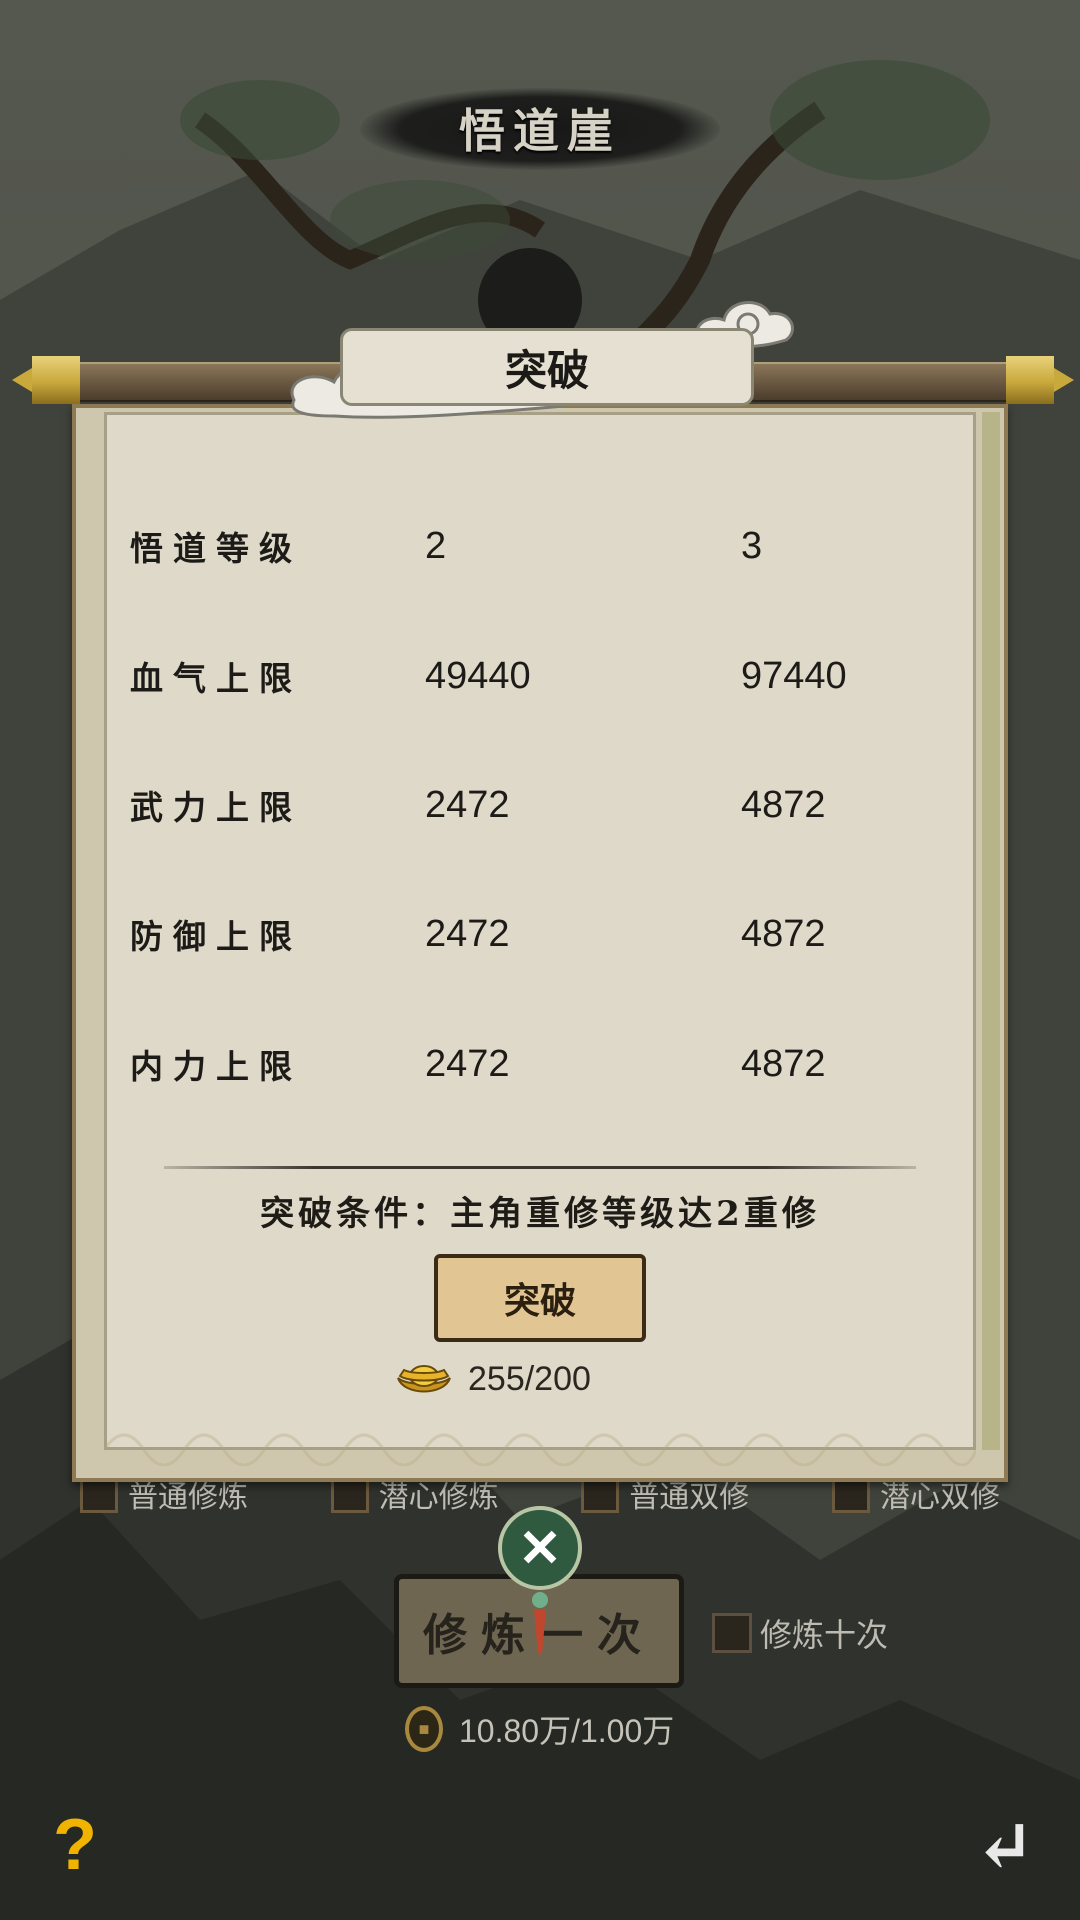 The height and width of the screenshot is (1920, 1080). Describe the element at coordinates (732, 1633) in the screenshot. I see `checkbox` at that location.